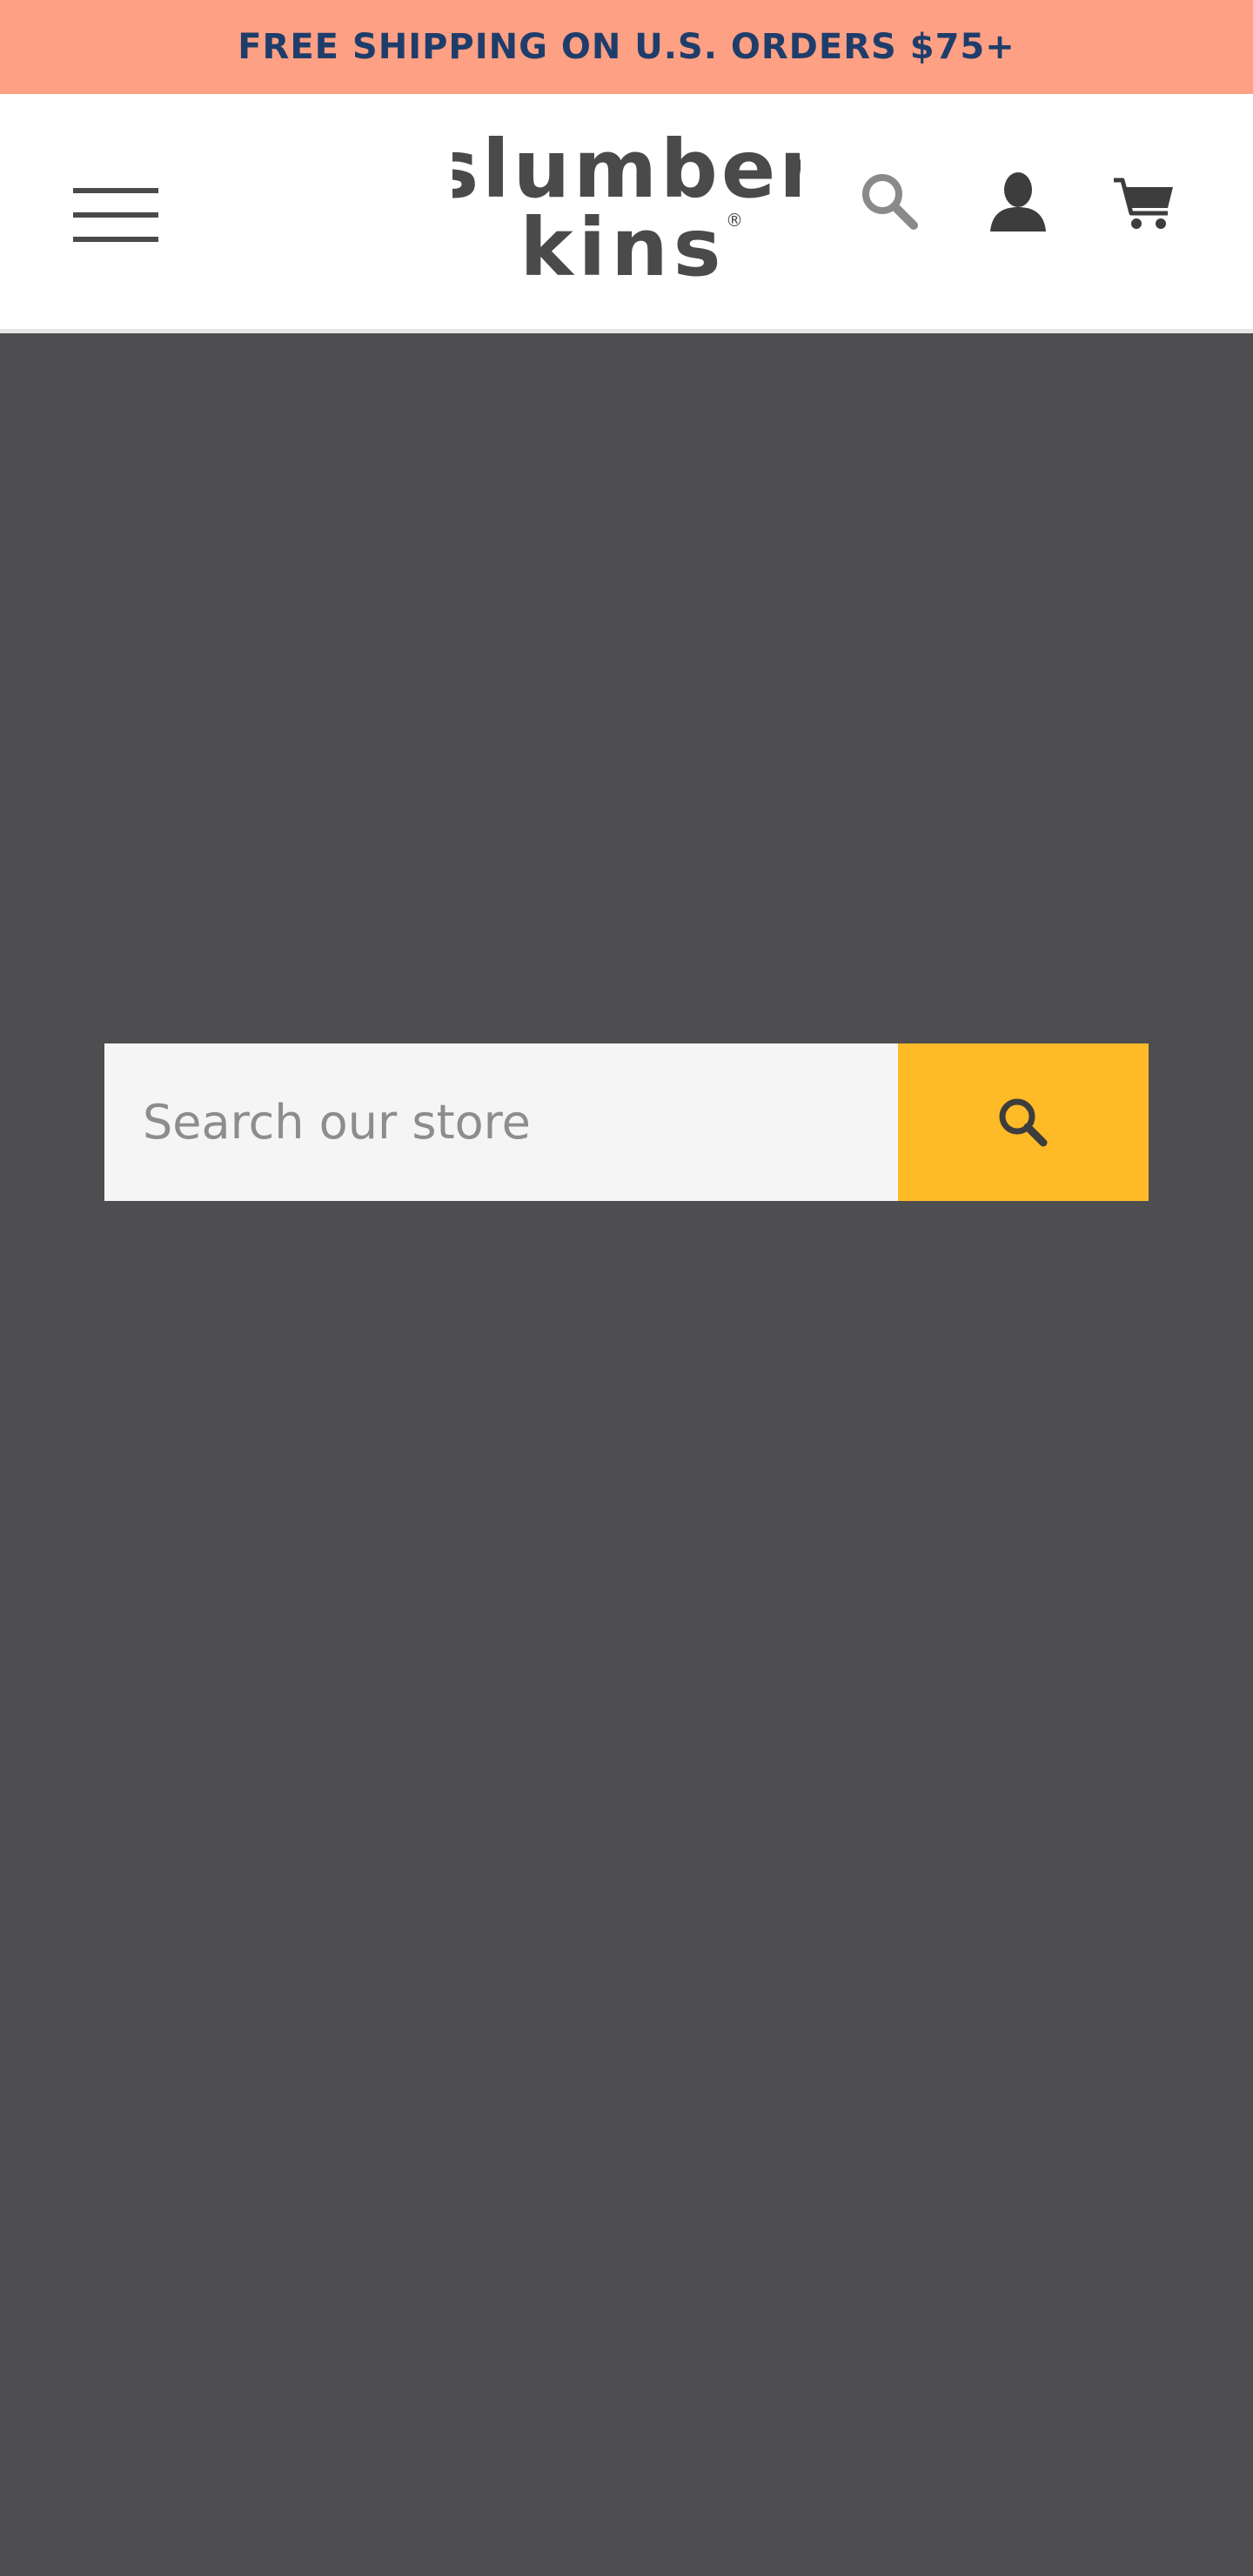 The image size is (1253, 2576). I want to click on site-header: slumber kins ®, so click(626, 213).